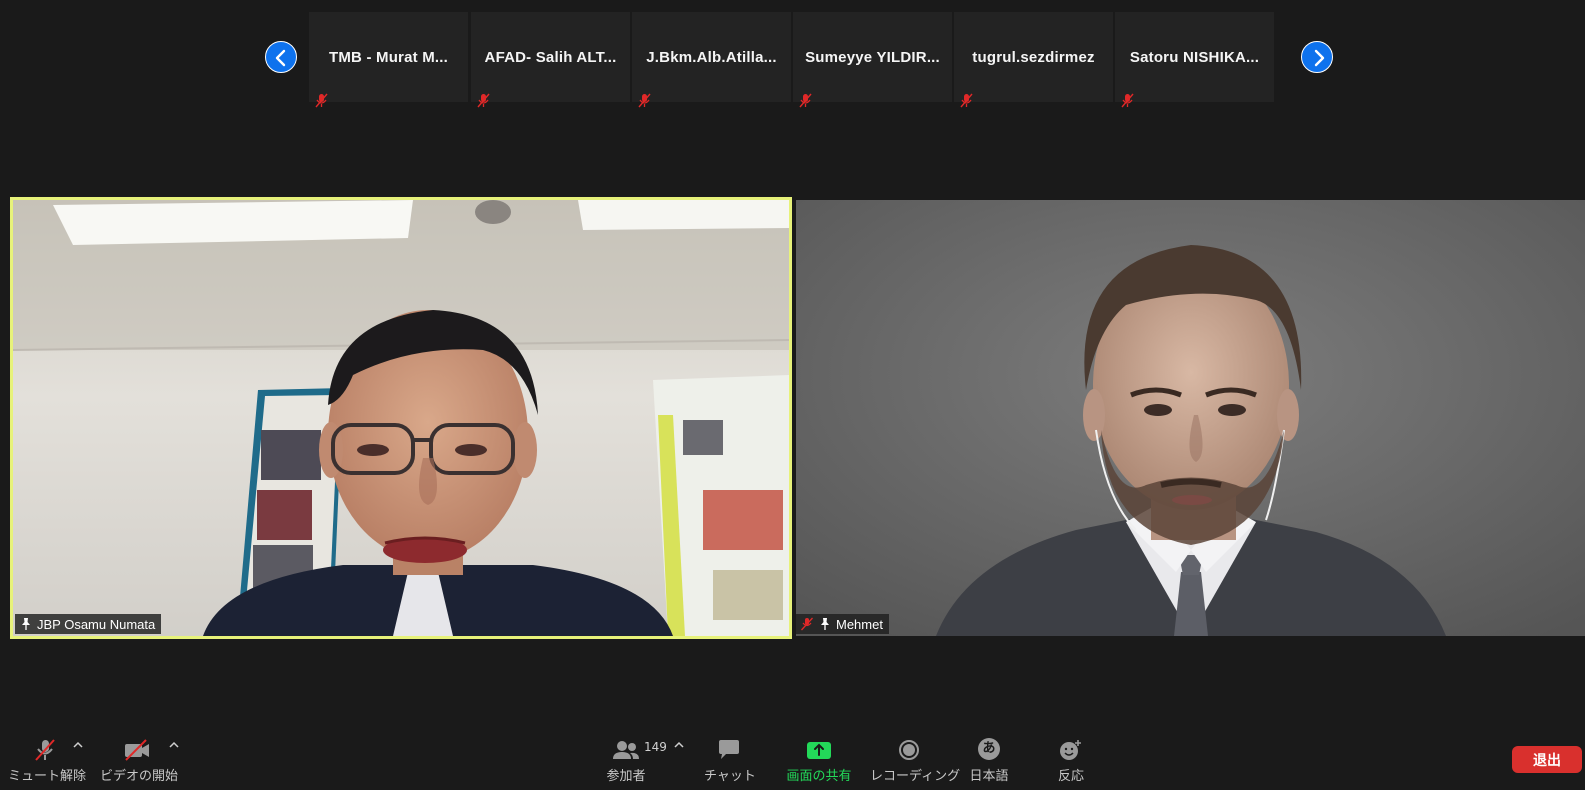 Image resolution: width=1585 pixels, height=790 pixels. Describe the element at coordinates (47, 776) in the screenshot. I see `unmute-label: ミュート解除` at that location.